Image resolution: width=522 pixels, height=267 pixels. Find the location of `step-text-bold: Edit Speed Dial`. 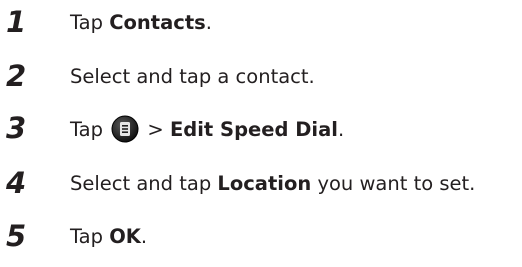

step-text-bold: Edit Speed Dial is located at coordinates (253, 129).